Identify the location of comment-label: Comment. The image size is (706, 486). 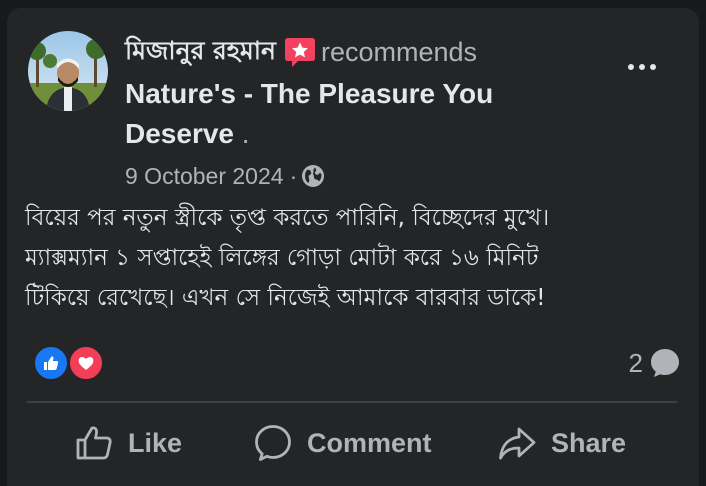
(369, 442).